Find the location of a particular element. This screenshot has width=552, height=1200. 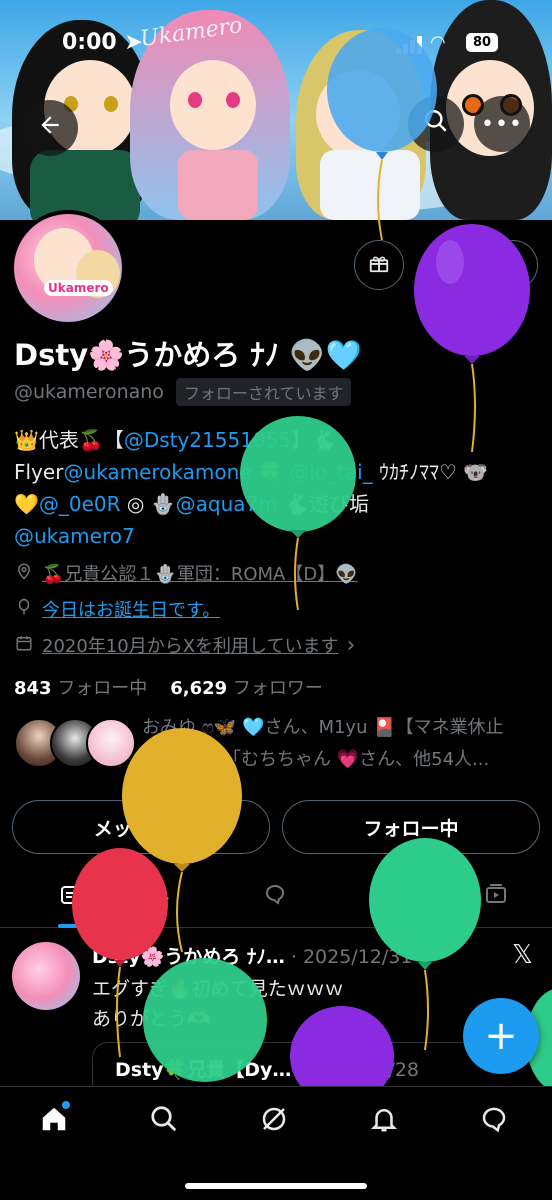

tab-posts: ポスト ⌄ is located at coordinates (115, 897).